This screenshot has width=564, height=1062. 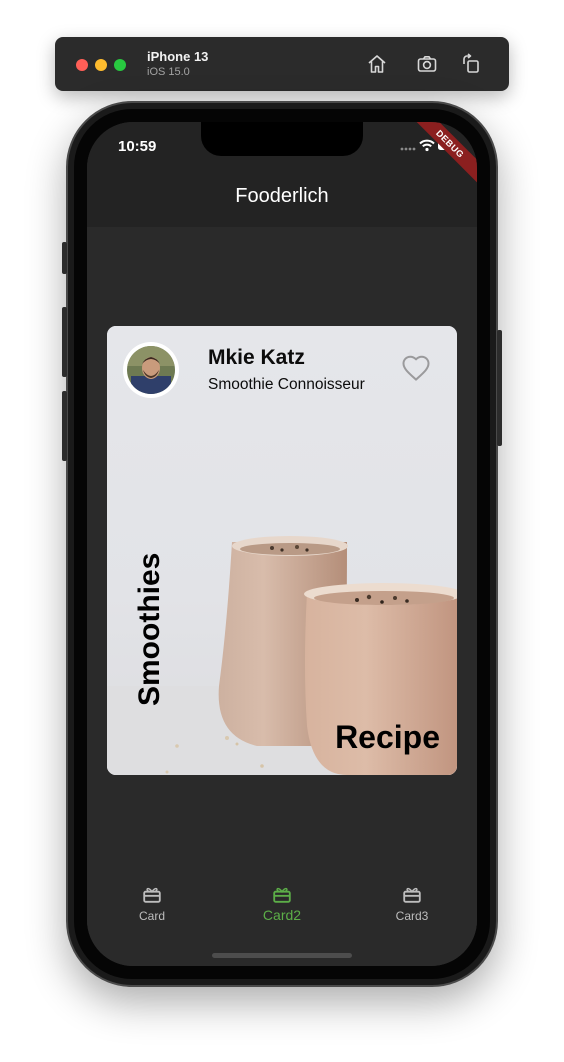 What do you see at coordinates (256, 357) in the screenshot?
I see `author-name: Mkie Katz` at bounding box center [256, 357].